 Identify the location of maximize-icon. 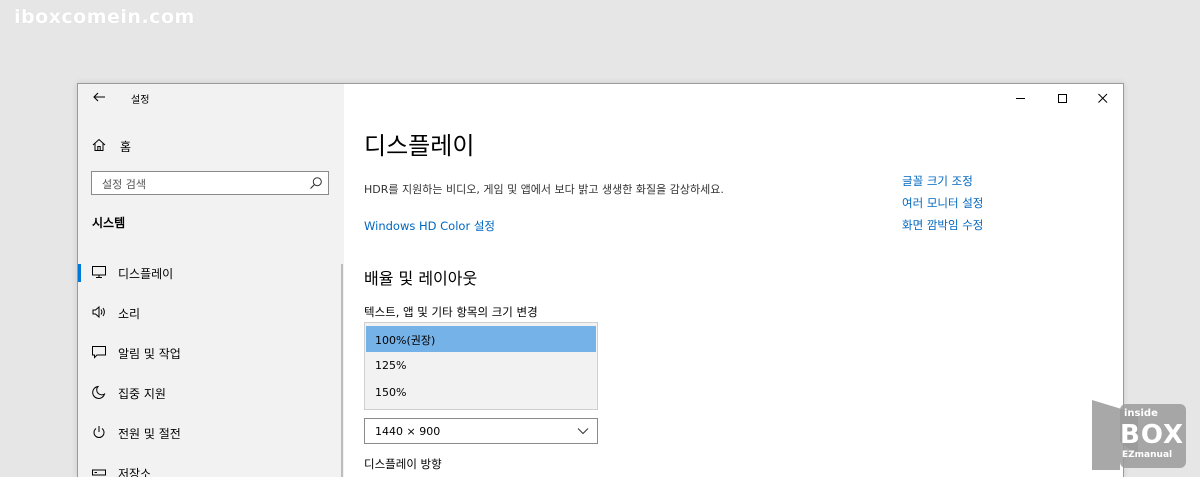
(1063, 98).